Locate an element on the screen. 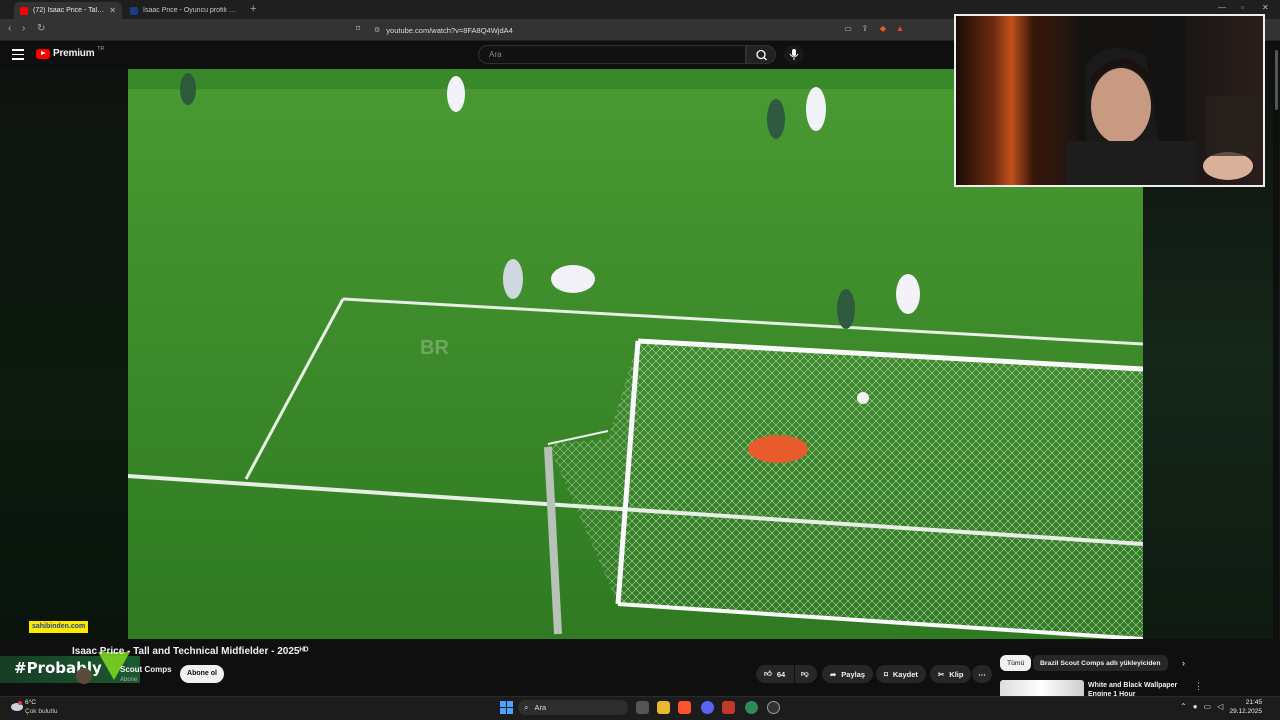  microphone-icon is located at coordinates (794, 54).